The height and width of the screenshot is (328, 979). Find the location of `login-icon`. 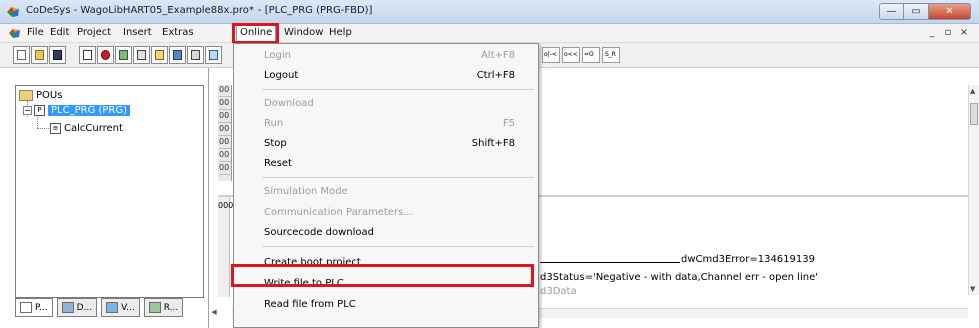

login-icon is located at coordinates (87, 55).